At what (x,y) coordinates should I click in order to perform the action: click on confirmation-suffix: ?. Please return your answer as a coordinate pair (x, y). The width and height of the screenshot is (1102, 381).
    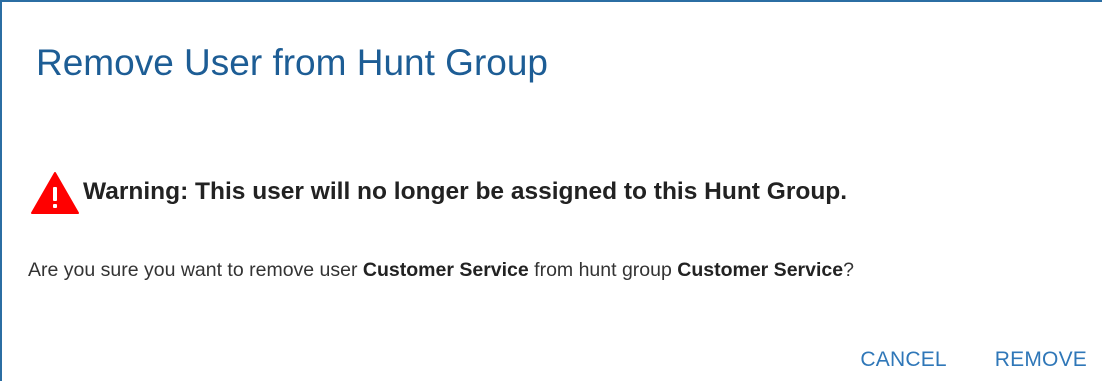
    Looking at the image, I should click on (848, 270).